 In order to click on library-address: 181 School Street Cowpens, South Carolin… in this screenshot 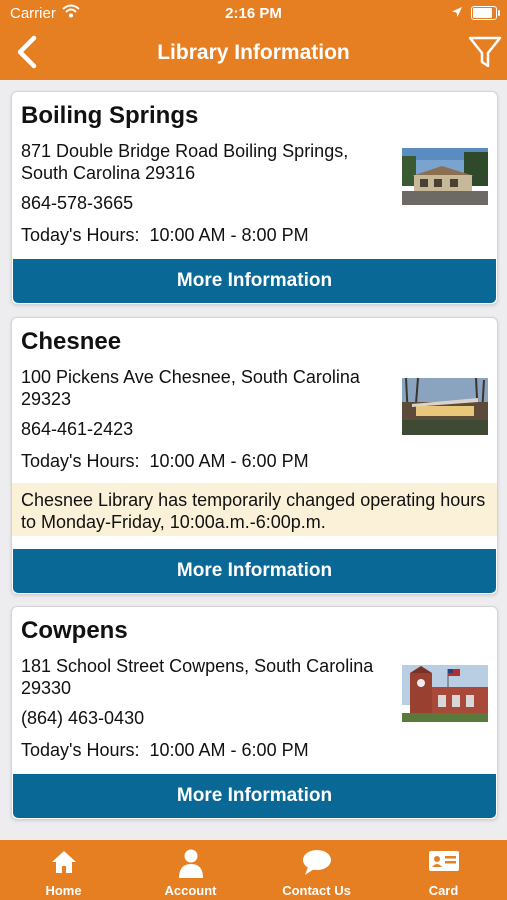, I will do `click(197, 677)`.